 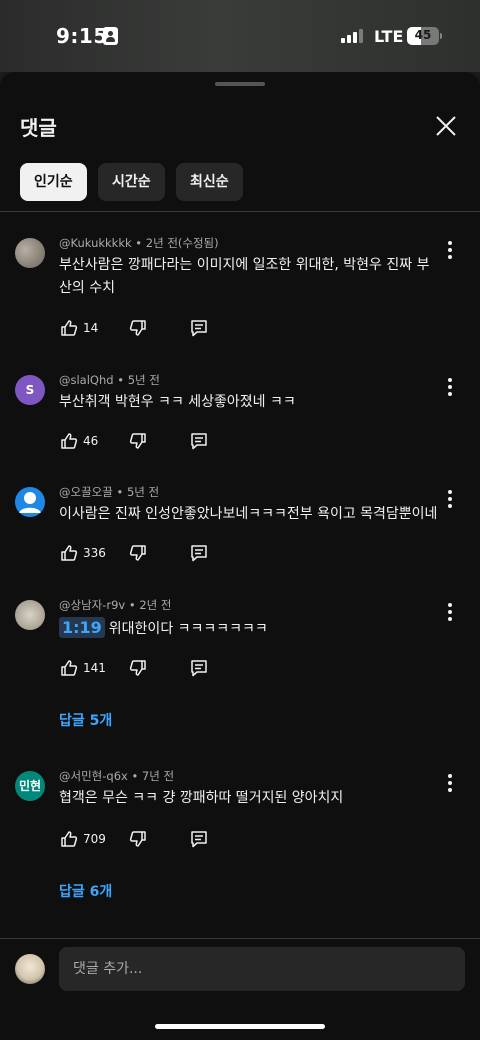 I want to click on status-bar: 9:15 LTE 45, so click(x=240, y=36).